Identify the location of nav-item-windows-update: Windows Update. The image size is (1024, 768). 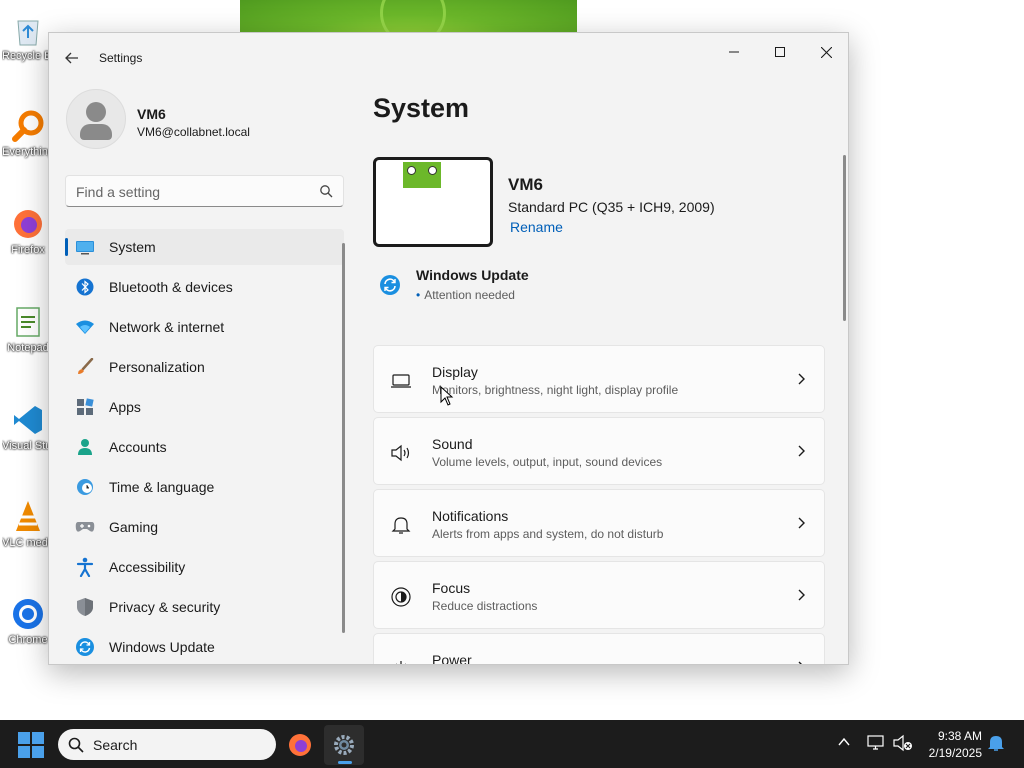
(204, 646).